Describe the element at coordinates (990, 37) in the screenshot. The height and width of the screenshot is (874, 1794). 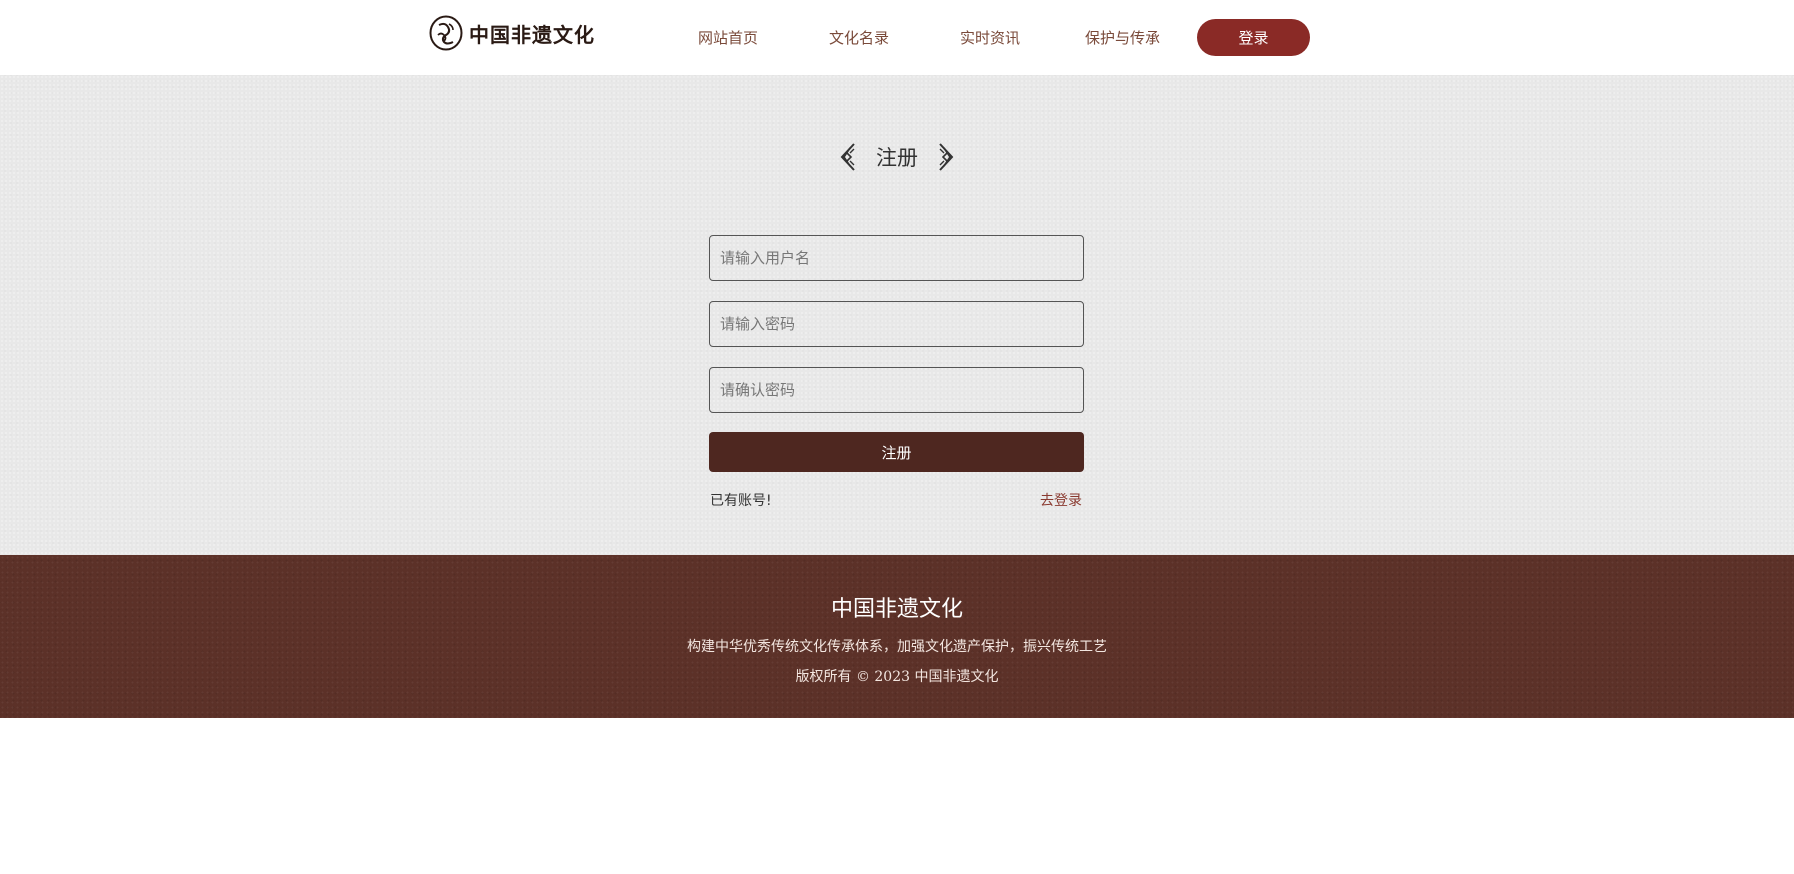
I see `nav-item-news: 实时资讯` at that location.